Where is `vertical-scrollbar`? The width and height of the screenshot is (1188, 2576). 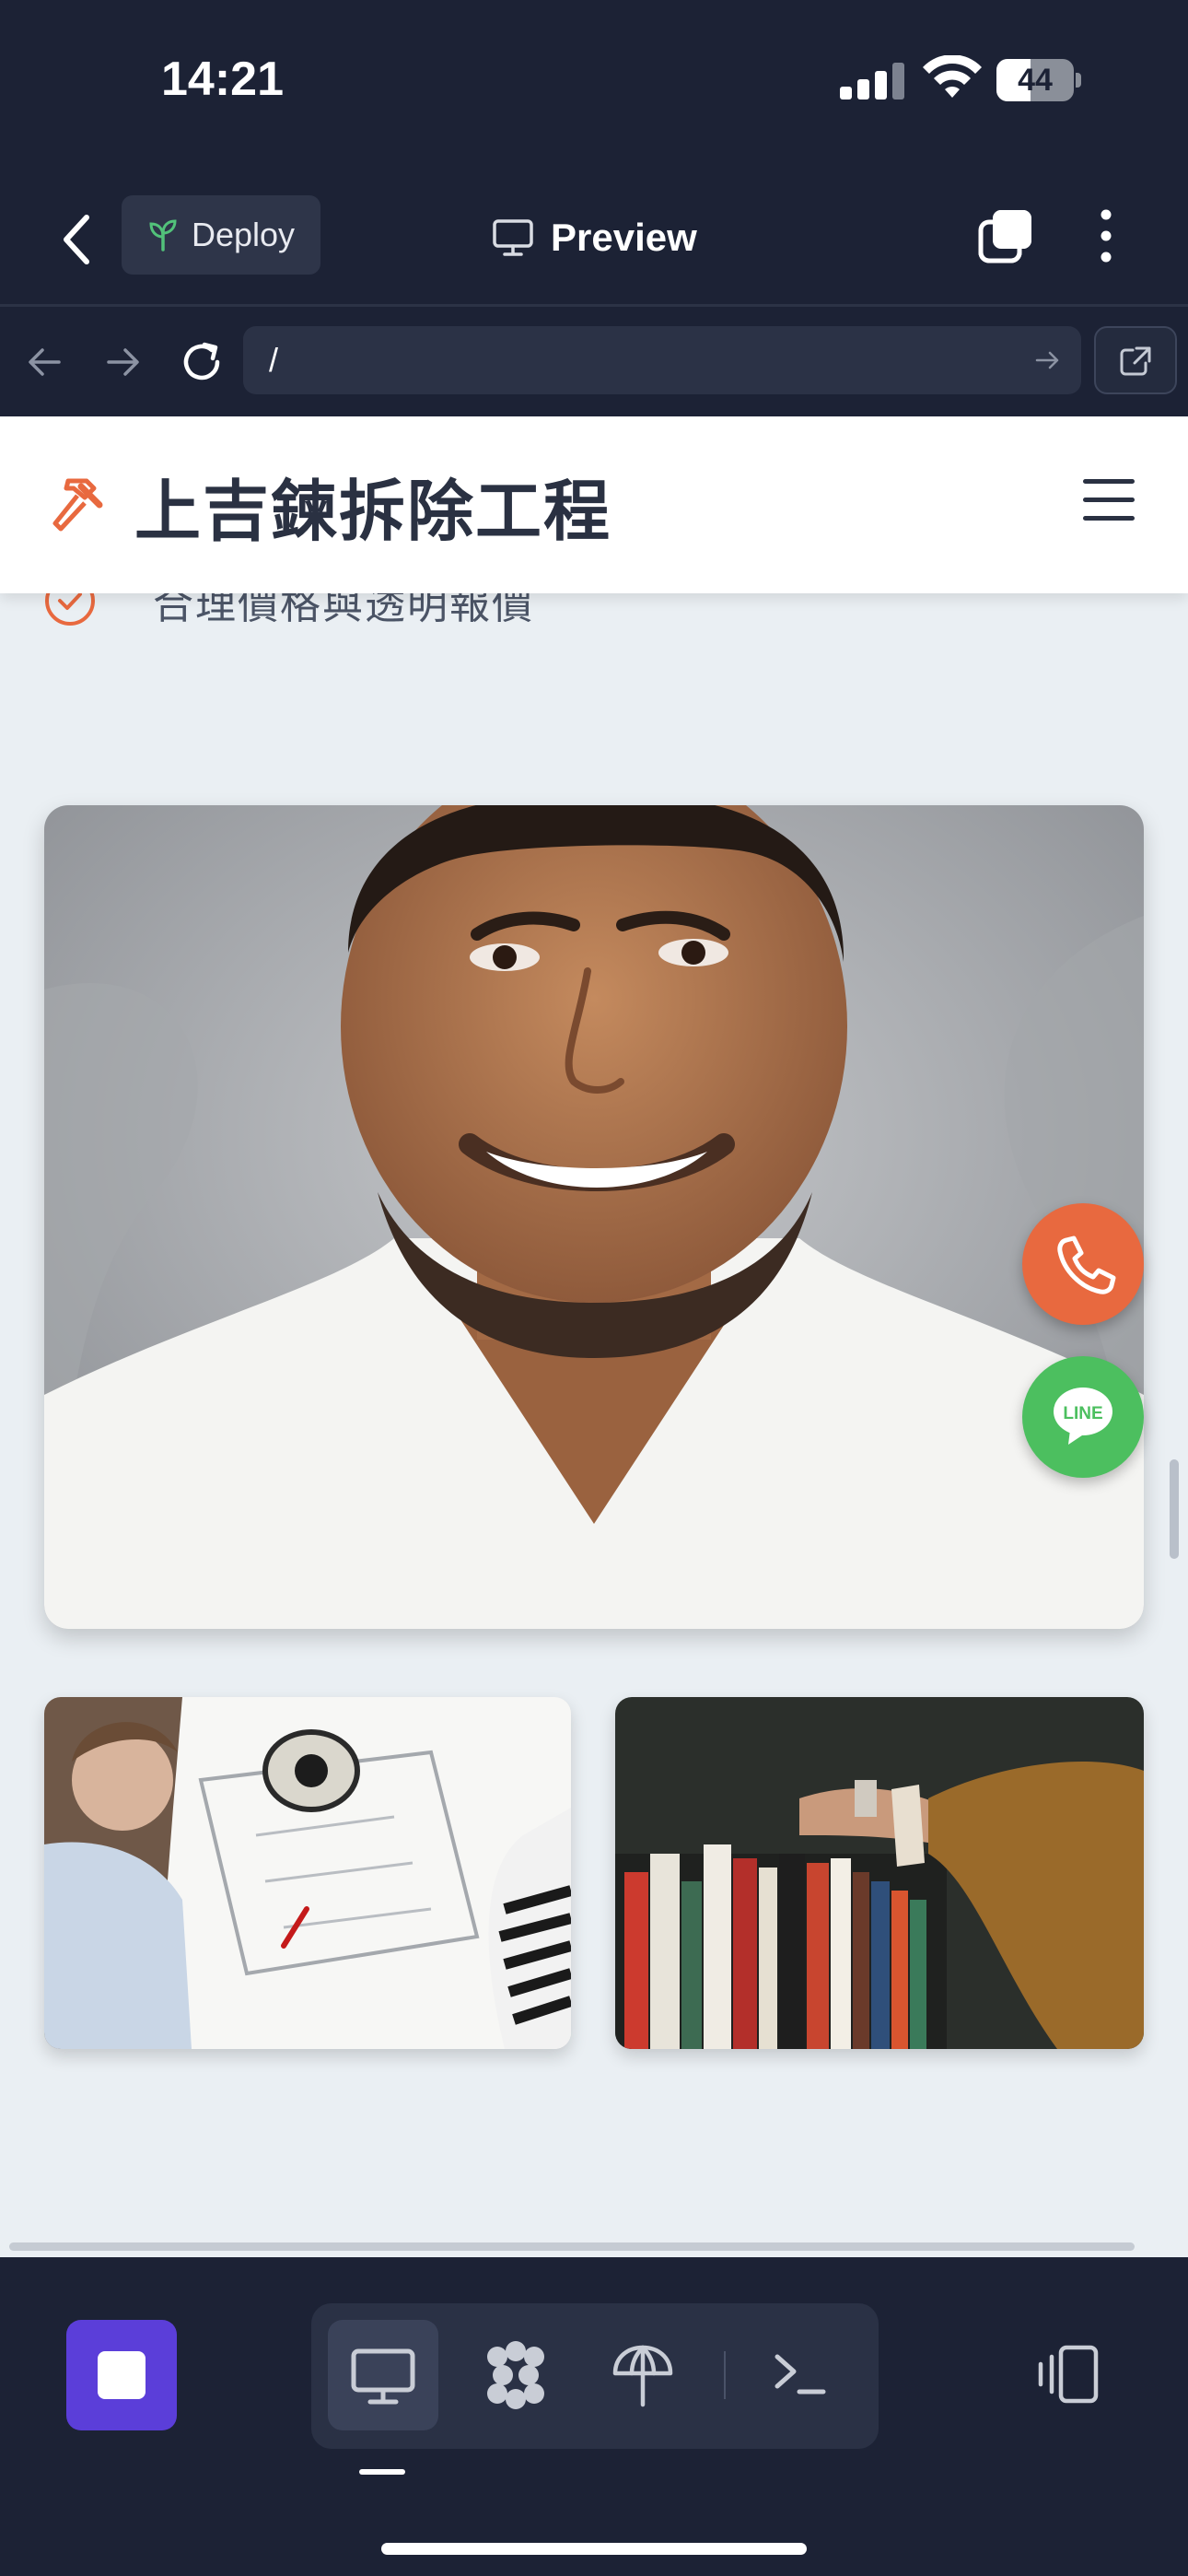
vertical-scrollbar is located at coordinates (1174, 1509).